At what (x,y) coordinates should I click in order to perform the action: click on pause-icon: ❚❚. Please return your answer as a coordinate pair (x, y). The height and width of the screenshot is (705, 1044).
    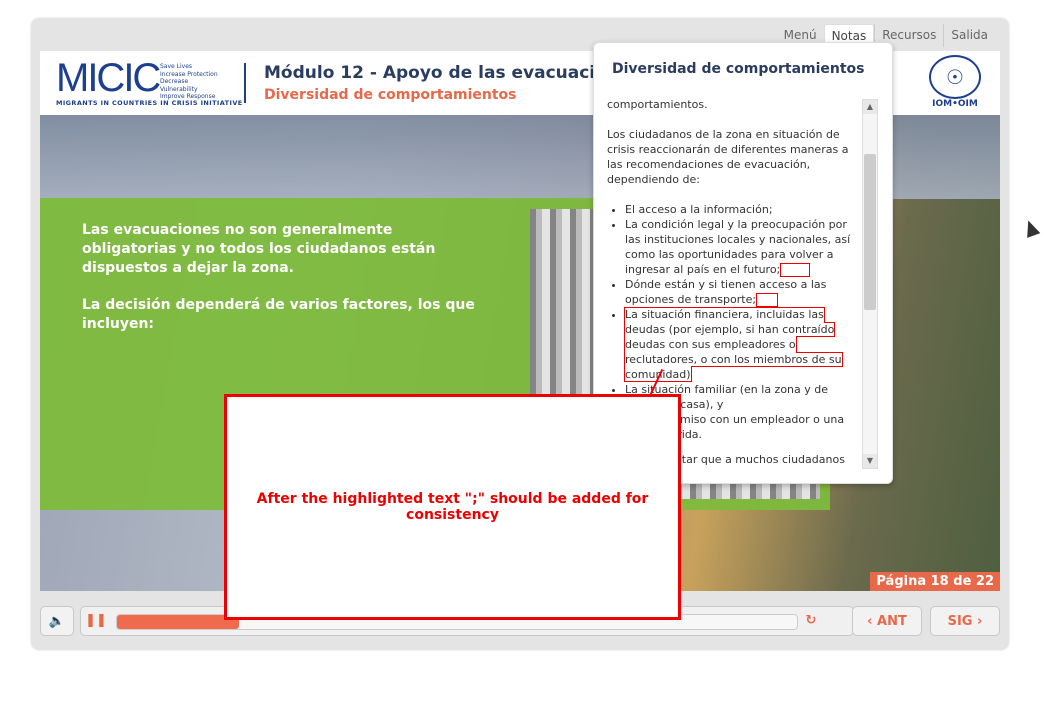
    Looking at the image, I should click on (96, 620).